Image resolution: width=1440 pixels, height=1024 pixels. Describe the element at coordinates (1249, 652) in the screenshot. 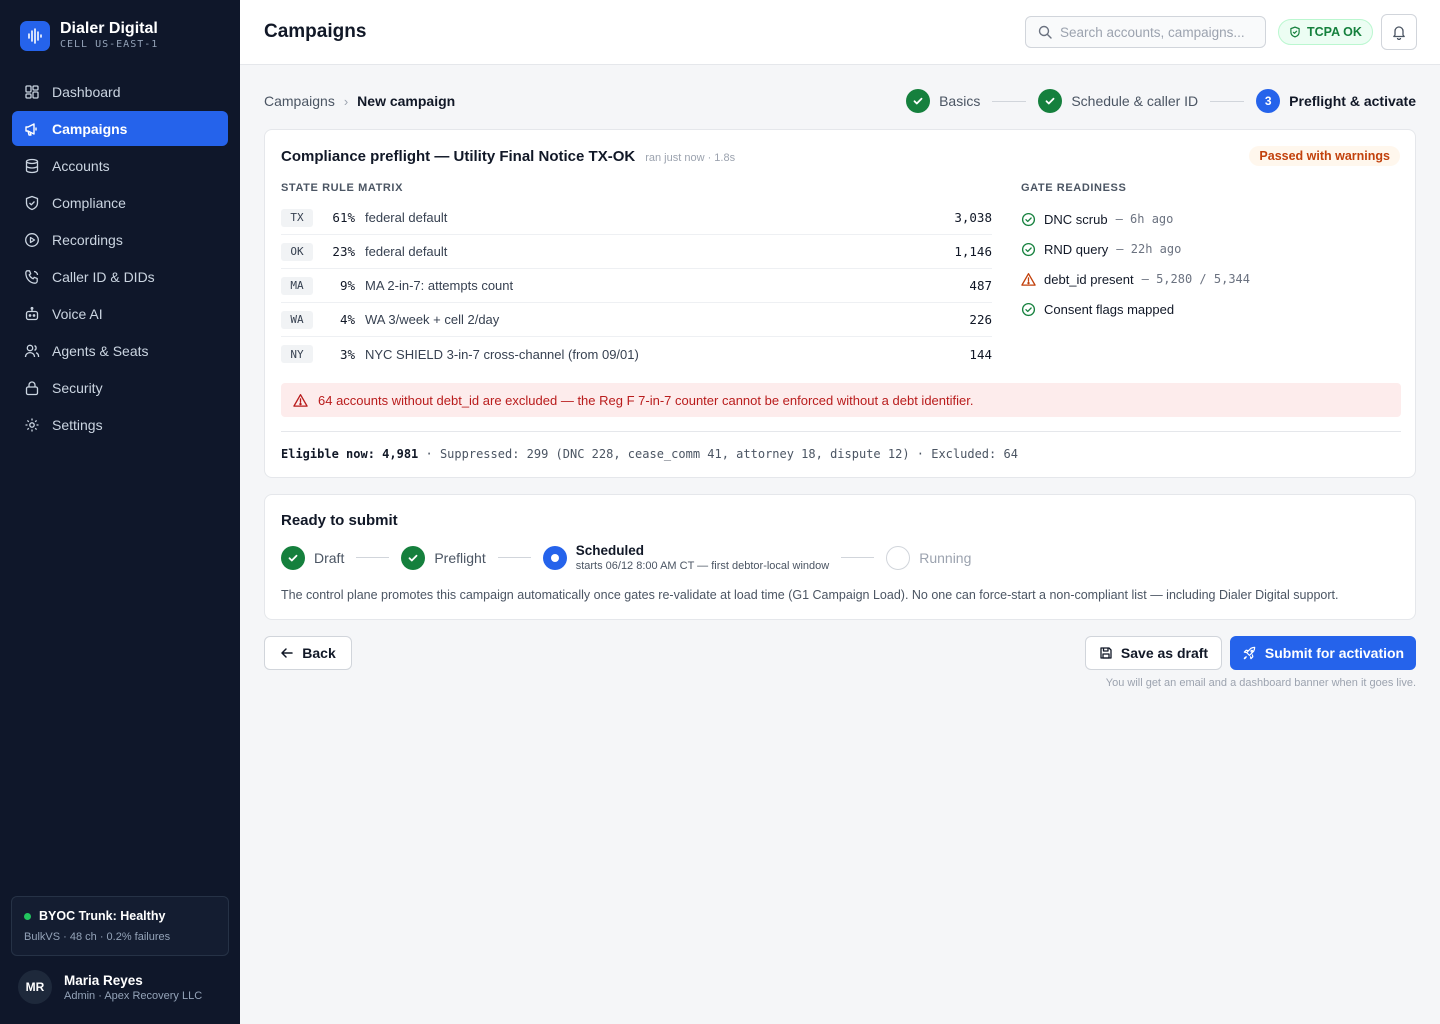

I see `rocket-icon` at that location.